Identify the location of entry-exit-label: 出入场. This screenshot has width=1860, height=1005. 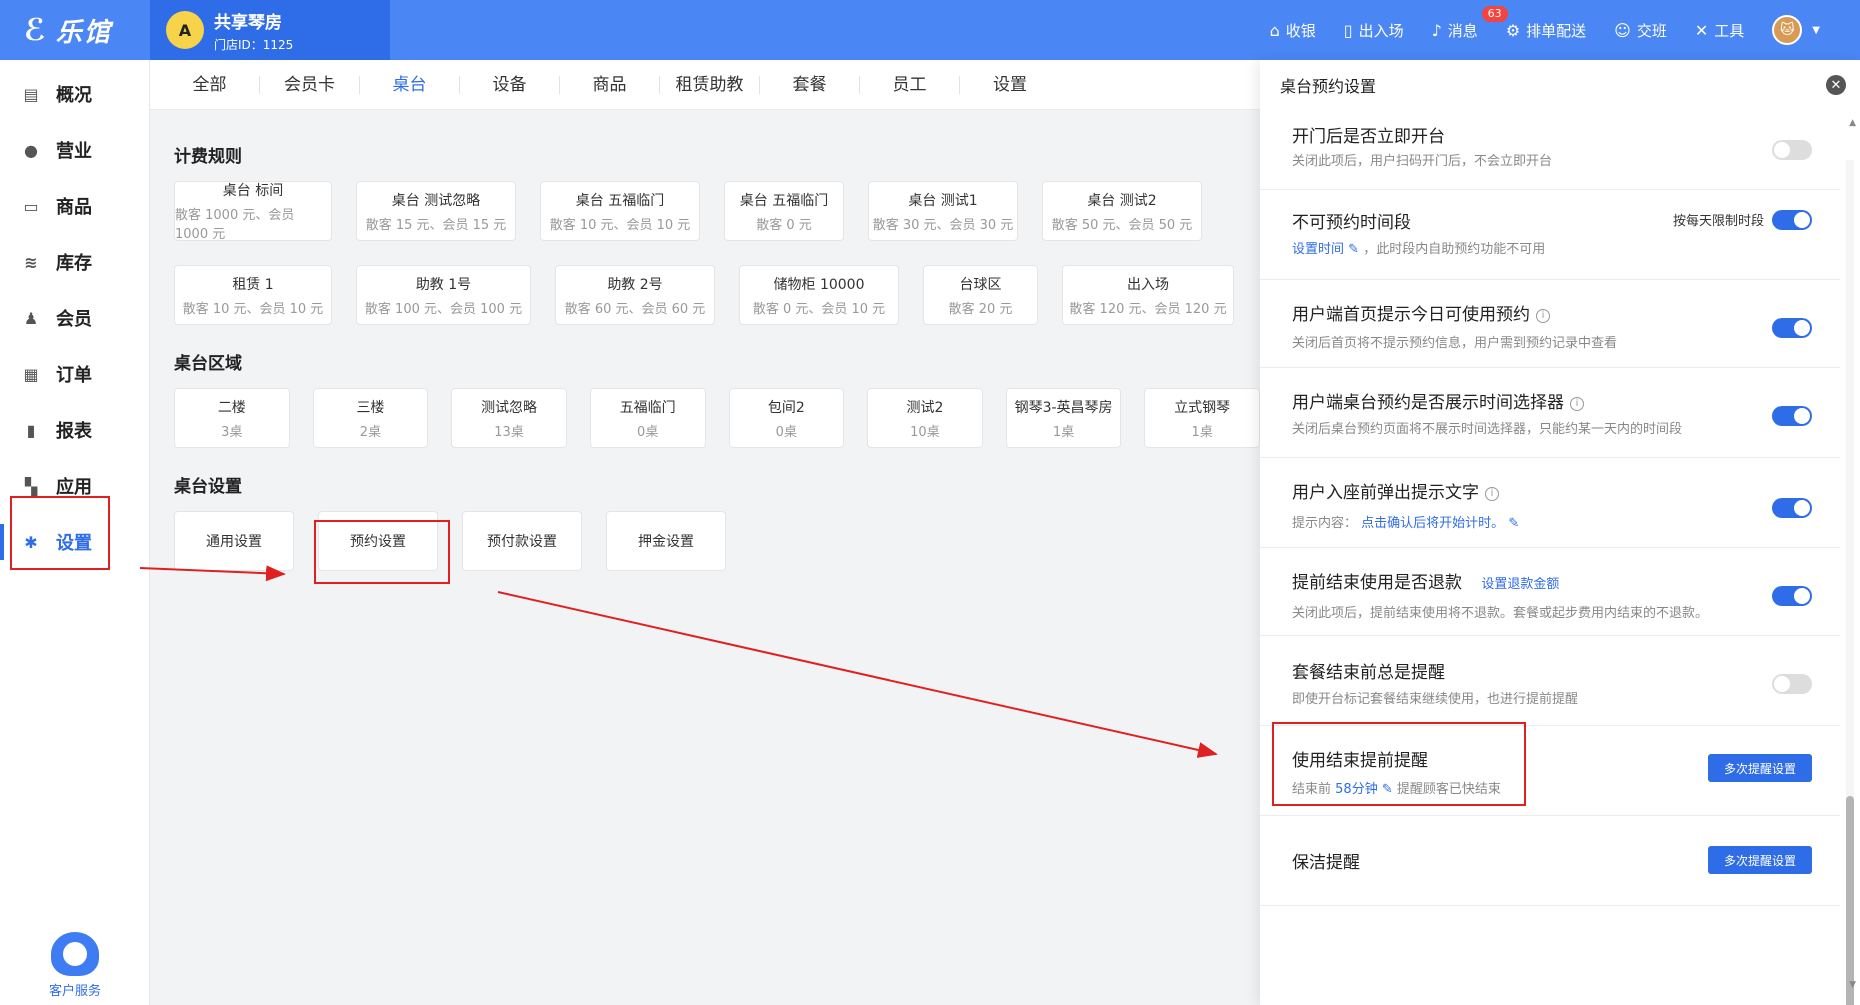
(1381, 30).